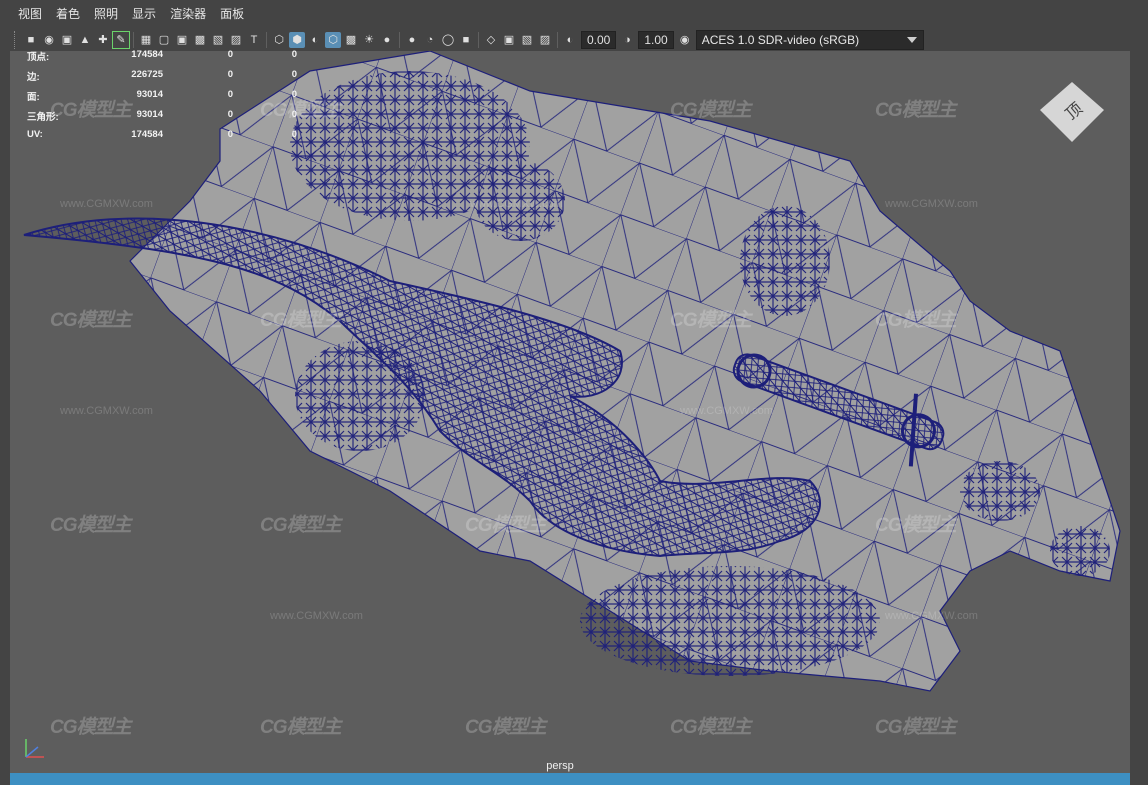 The image size is (1148, 785). I want to click on 2d-pan-zoom-icon: ✚, so click(103, 40).